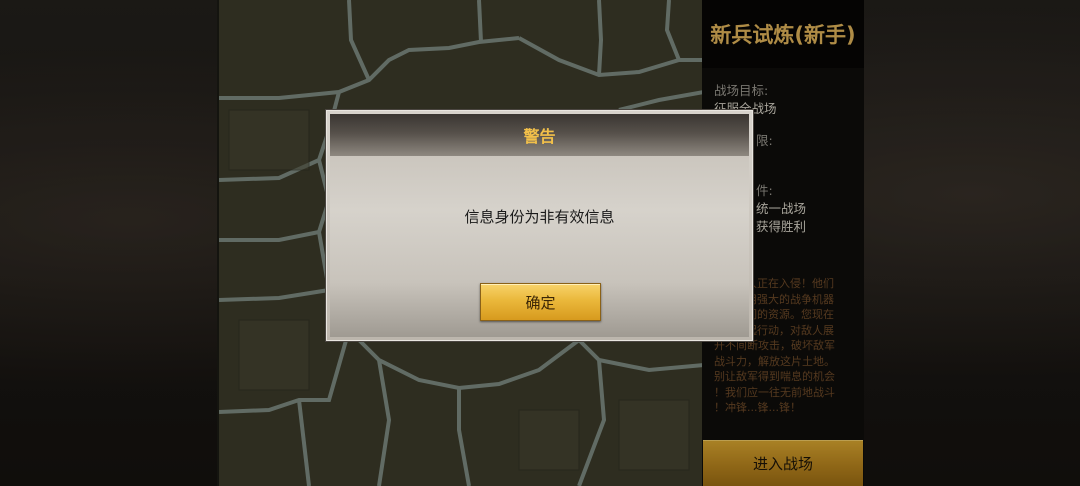 The image size is (1080, 486). Describe the element at coordinates (540, 302) in the screenshot. I see `confirm-button: 确定` at that location.